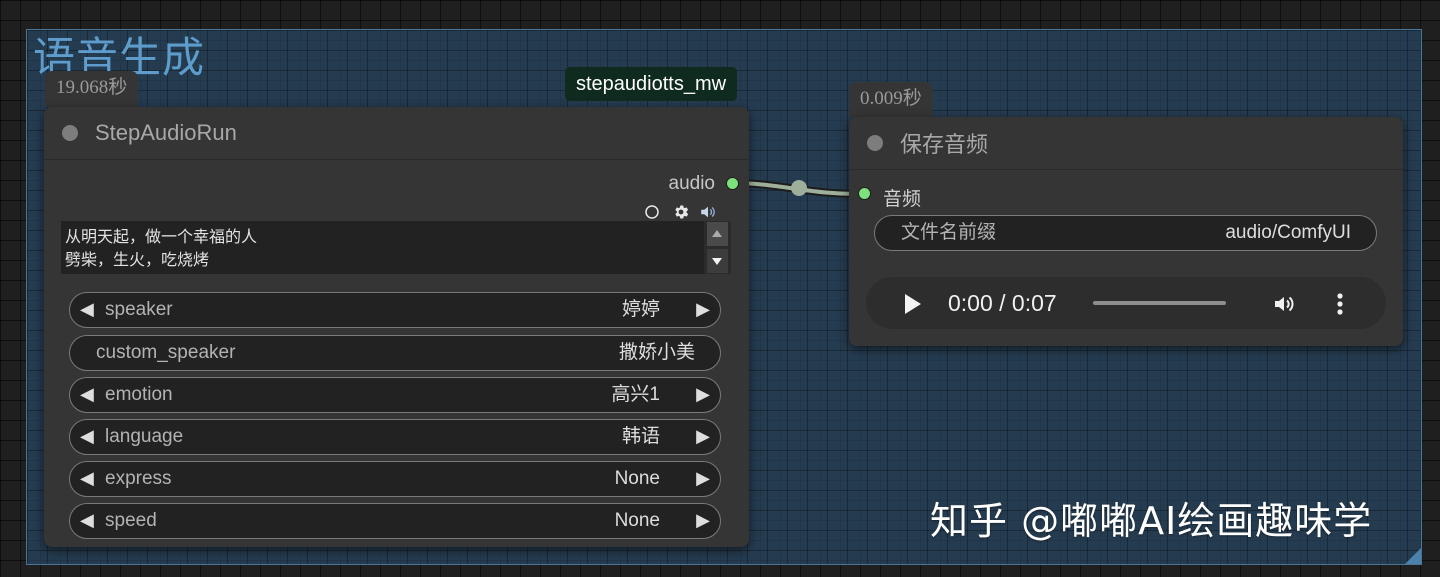 The width and height of the screenshot is (1440, 577). I want to click on custom-speaker-field: custom_speaker 撒娇小美, so click(395, 353).